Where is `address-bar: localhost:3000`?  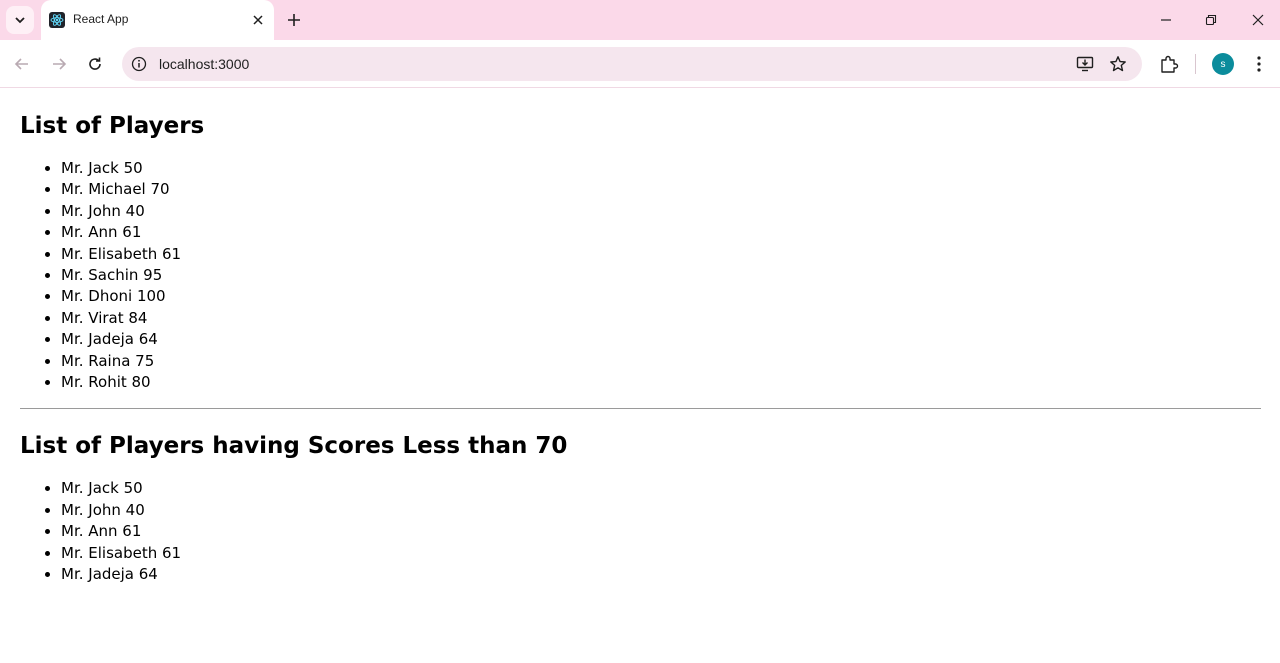 address-bar: localhost:3000 is located at coordinates (632, 64).